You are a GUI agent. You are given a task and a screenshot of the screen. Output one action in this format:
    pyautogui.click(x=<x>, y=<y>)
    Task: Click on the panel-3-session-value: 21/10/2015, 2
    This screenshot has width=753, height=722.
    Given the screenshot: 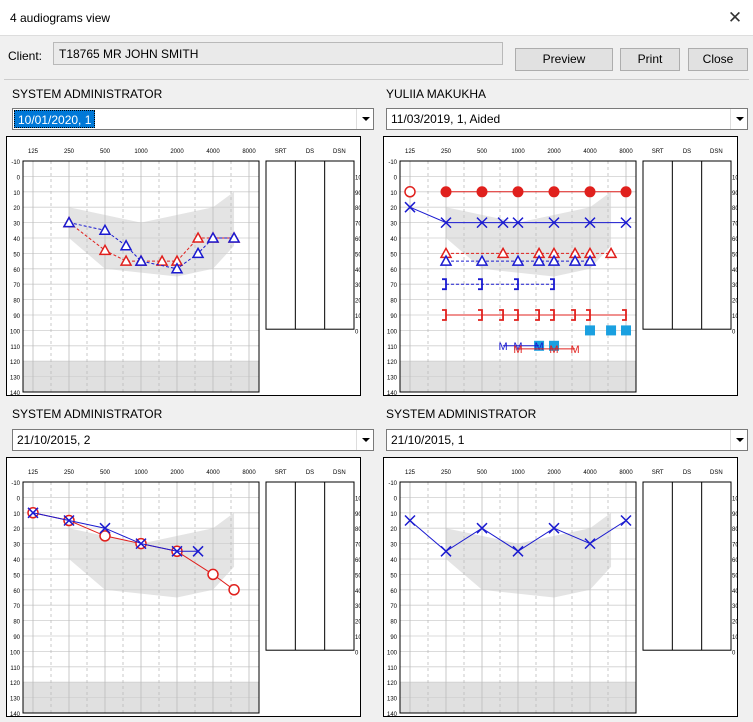 What is the action you would take?
    pyautogui.click(x=54, y=440)
    